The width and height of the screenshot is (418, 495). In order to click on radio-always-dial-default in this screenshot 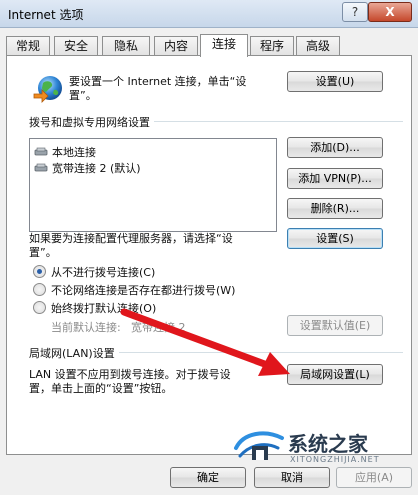, I will do `click(39, 307)`.